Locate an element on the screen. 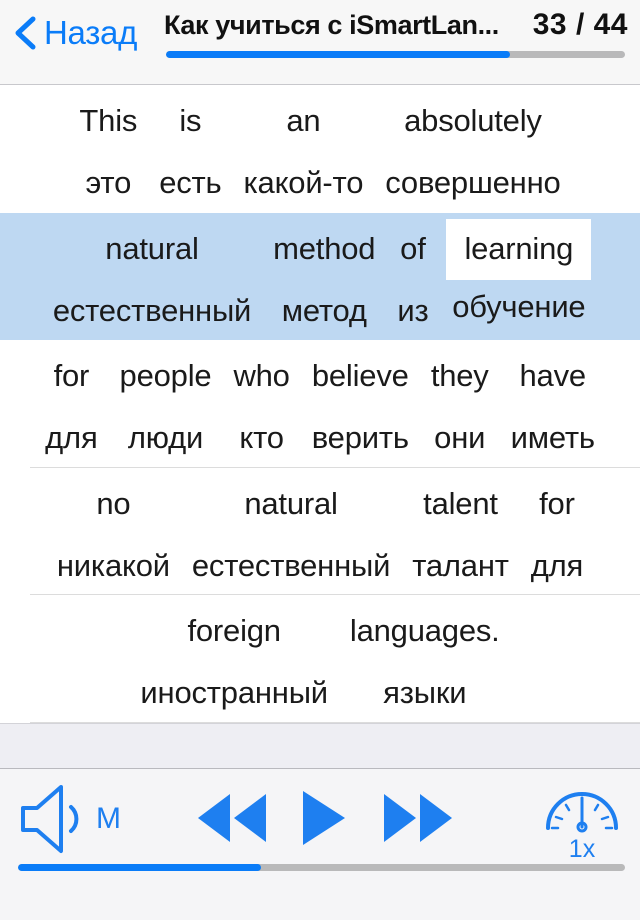 Image resolution: width=640 pixels, height=920 pixels. translation-word: есть is located at coordinates (190, 183).